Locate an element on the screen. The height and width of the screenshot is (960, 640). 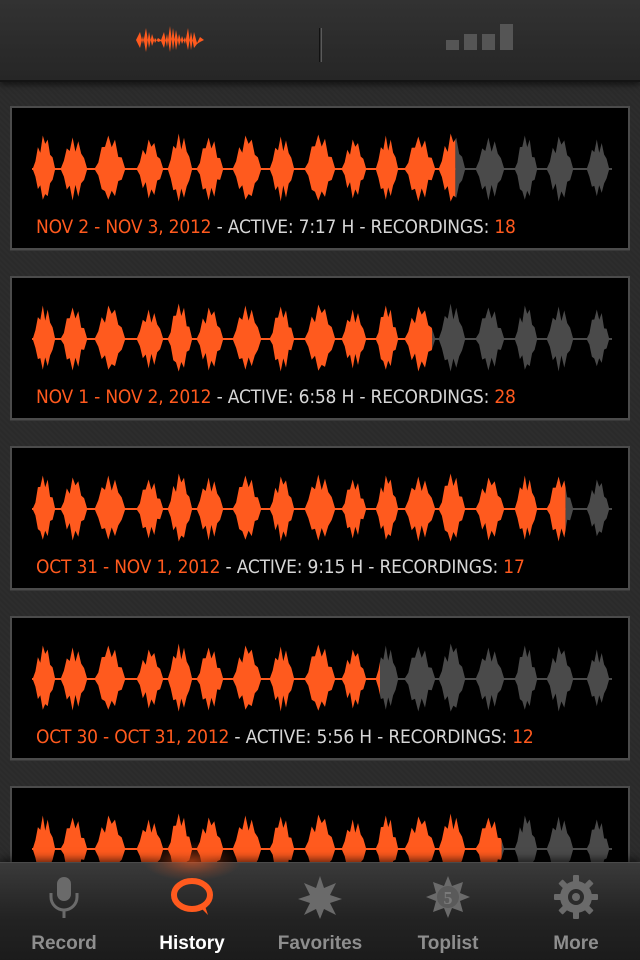
waveform-recorded is located at coordinates (299, 507).